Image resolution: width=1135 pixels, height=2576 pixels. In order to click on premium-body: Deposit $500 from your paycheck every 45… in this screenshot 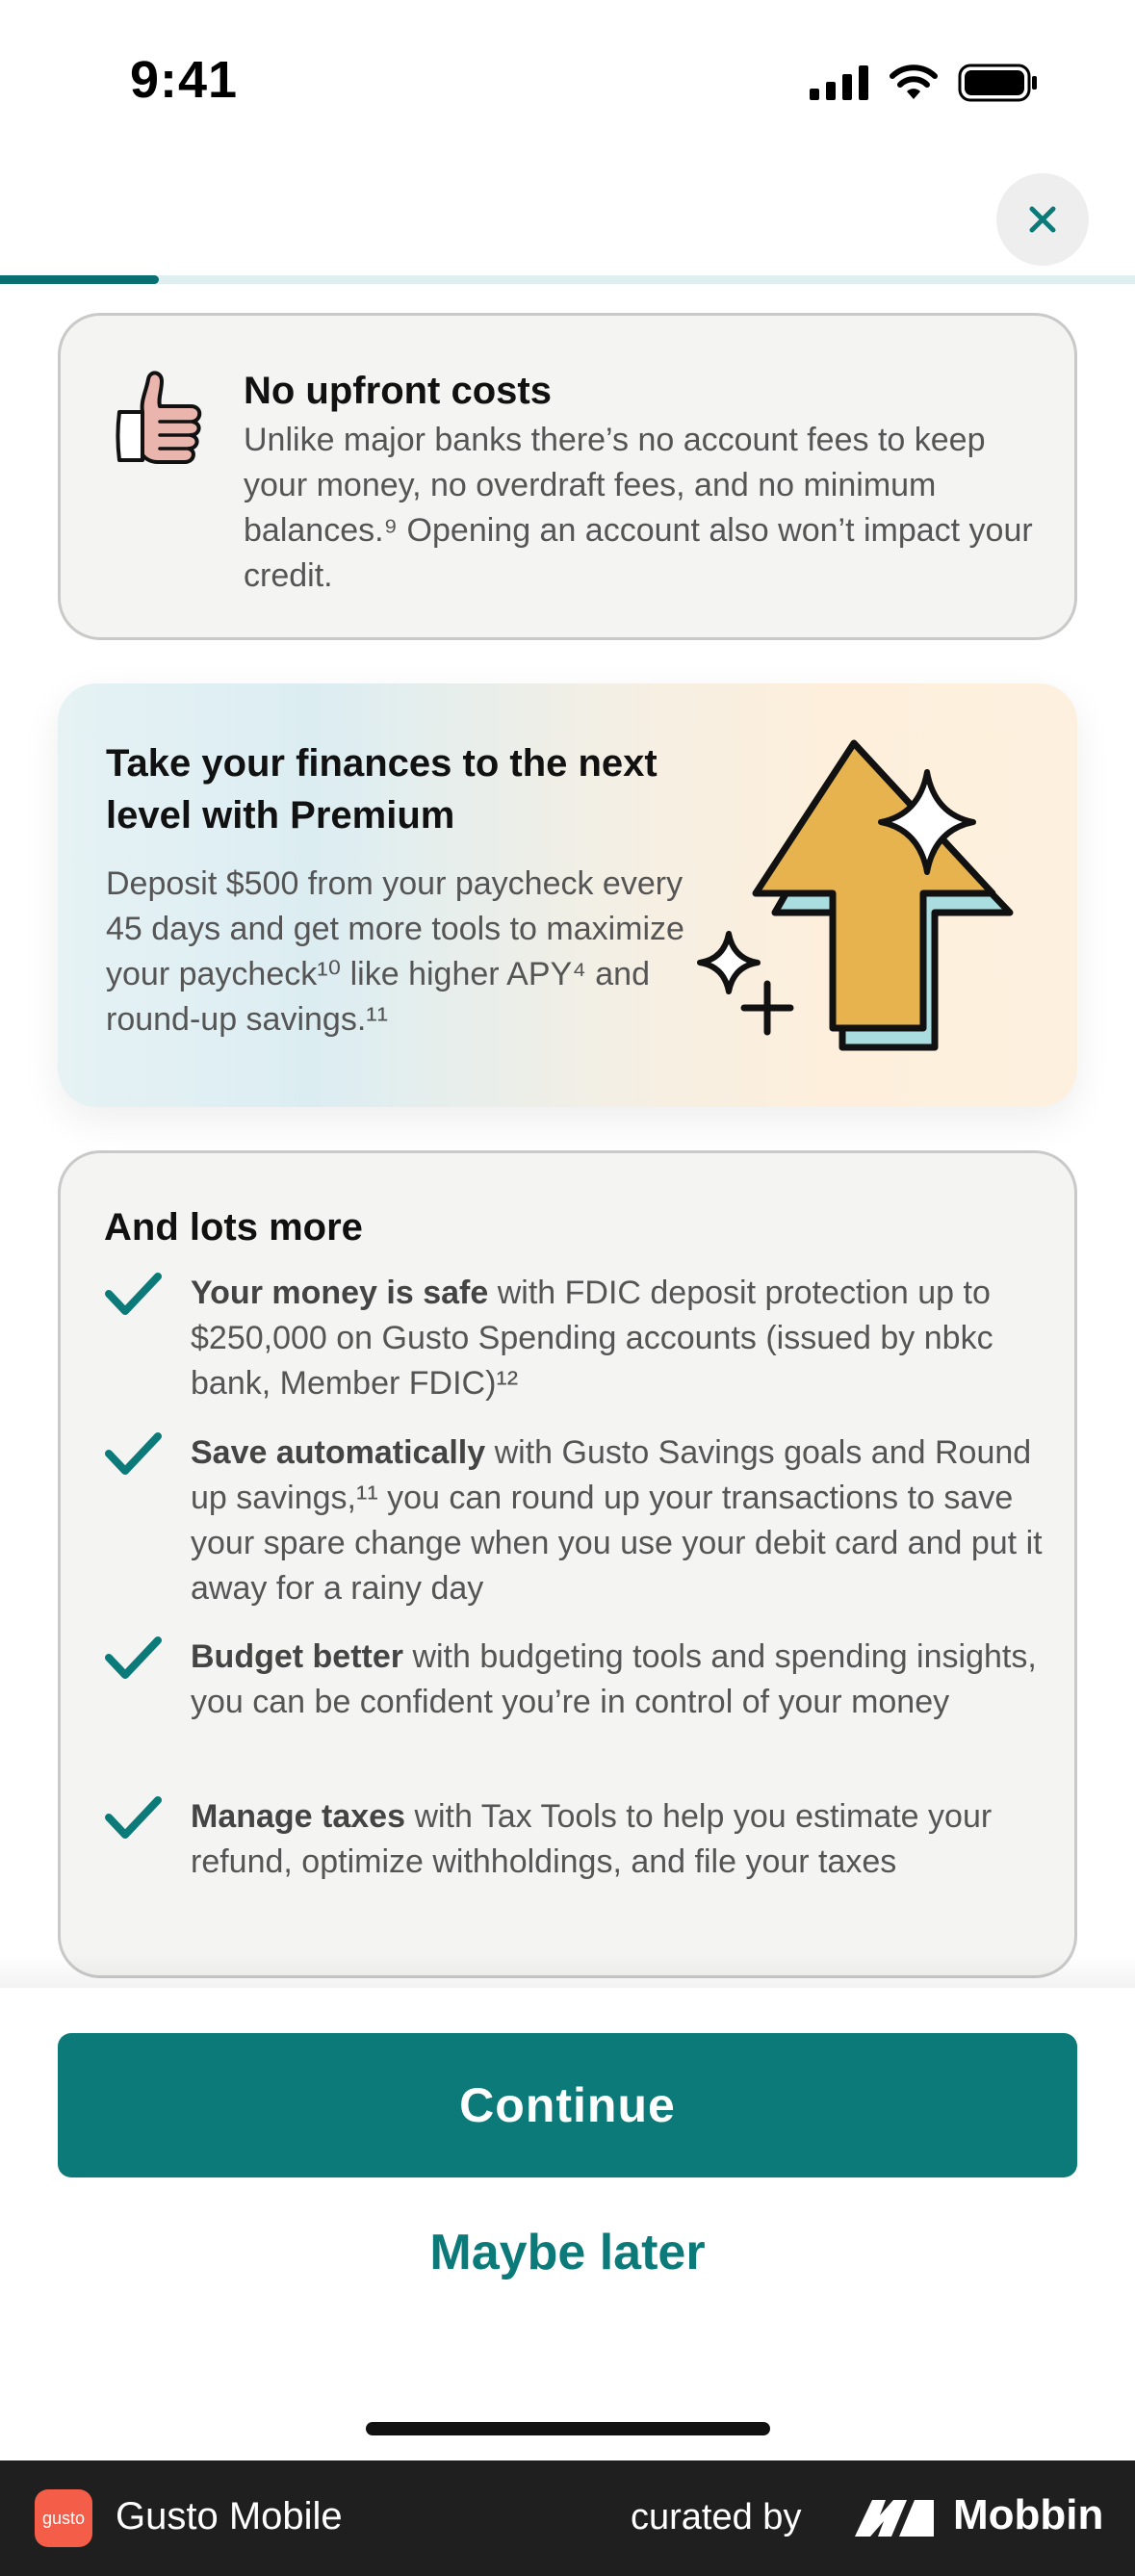, I will do `click(395, 952)`.